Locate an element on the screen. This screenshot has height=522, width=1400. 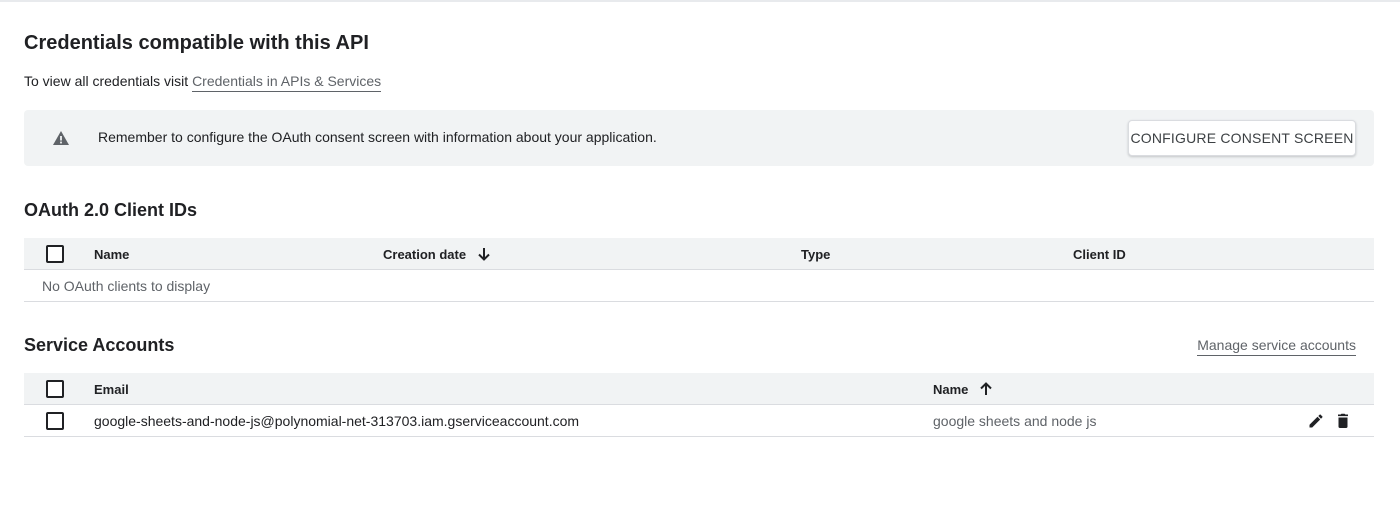
arrow-downward-icon is located at coordinates (484, 254).